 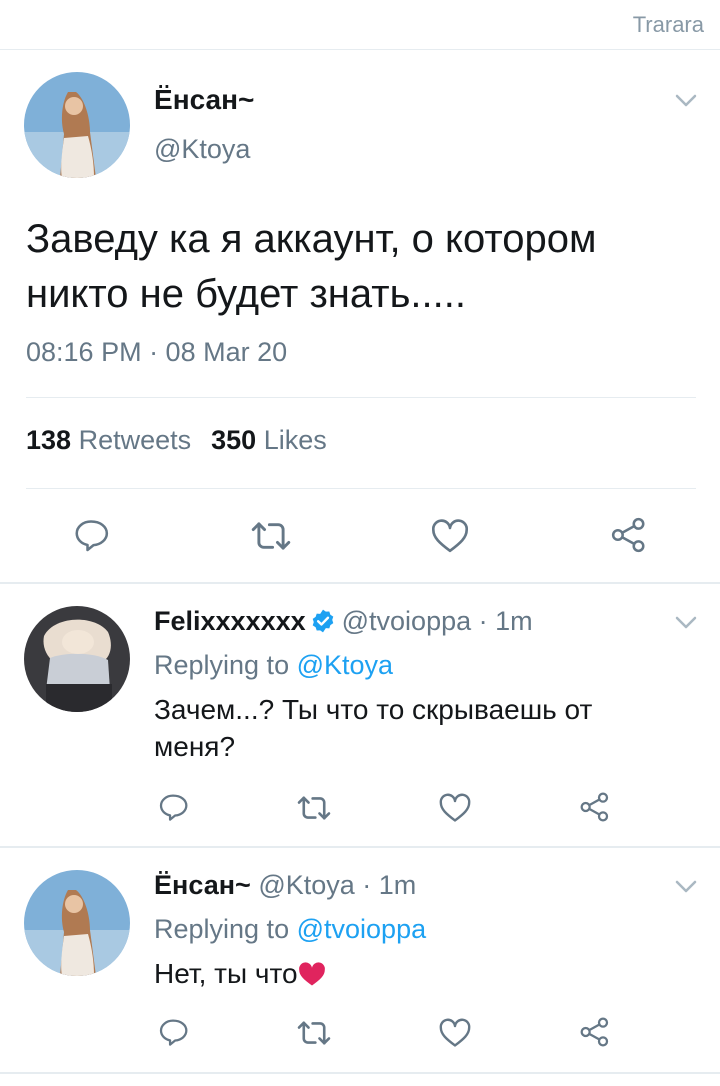 What do you see at coordinates (414, 973) in the screenshot?
I see `reply-text-container: Нет, ты что` at bounding box center [414, 973].